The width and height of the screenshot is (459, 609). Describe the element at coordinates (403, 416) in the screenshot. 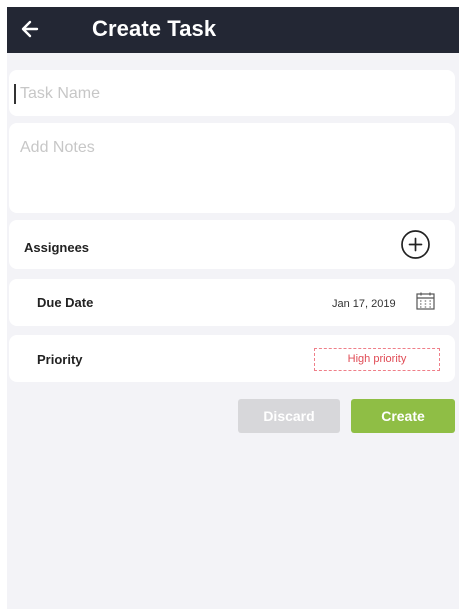

I see `create-button: Create` at that location.